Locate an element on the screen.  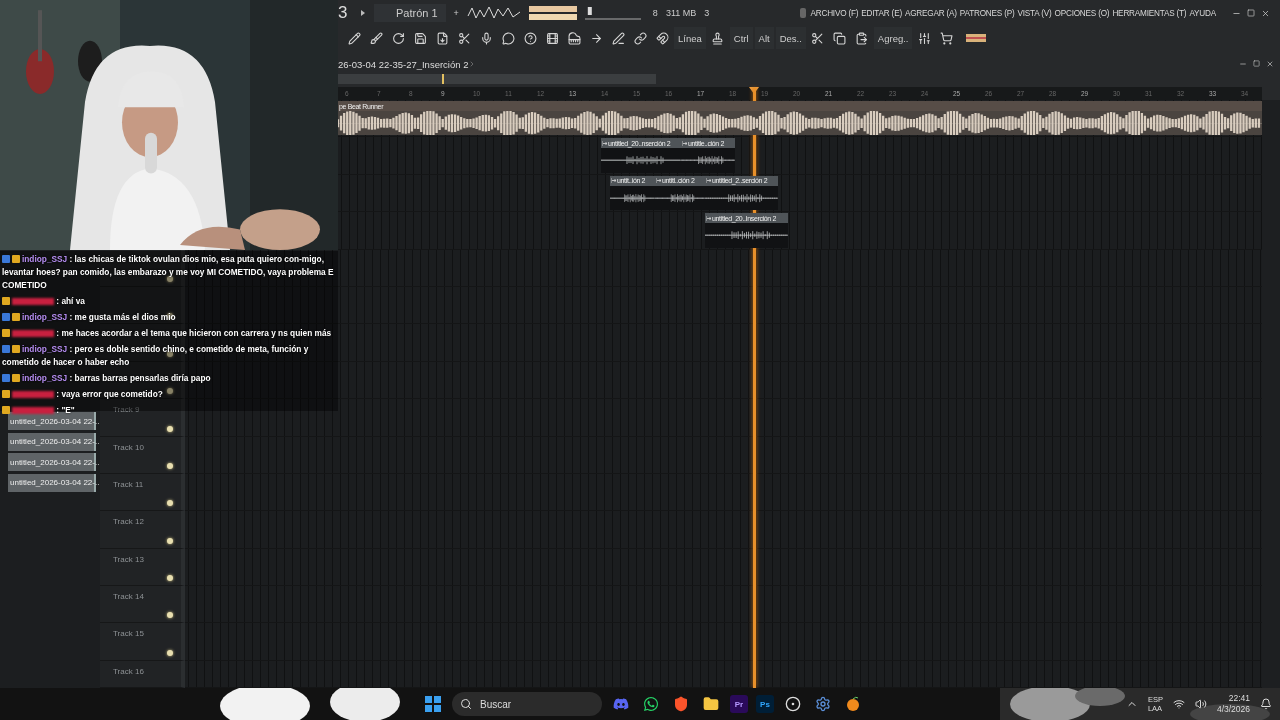
search-field: Buscar is located at coordinates (527, 704).